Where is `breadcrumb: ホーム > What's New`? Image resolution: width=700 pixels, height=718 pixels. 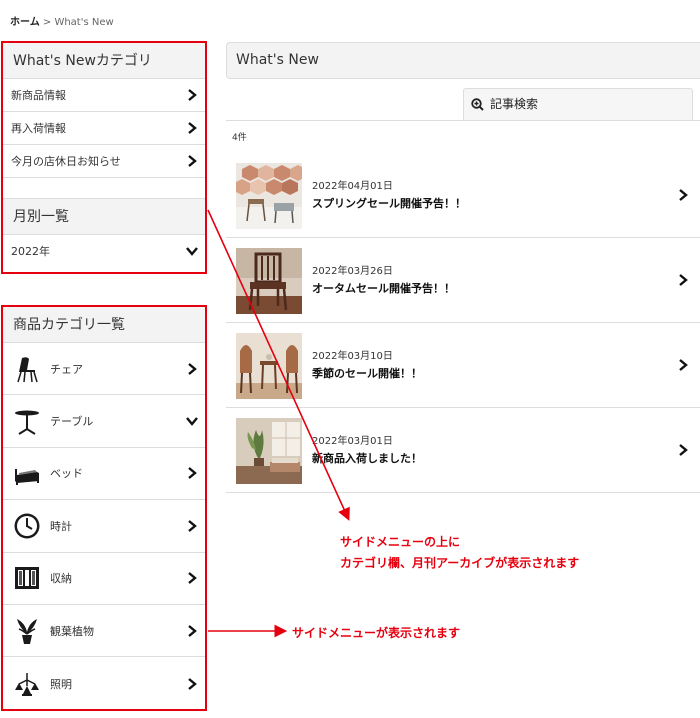
breadcrumb: ホーム > What's New is located at coordinates (62, 20).